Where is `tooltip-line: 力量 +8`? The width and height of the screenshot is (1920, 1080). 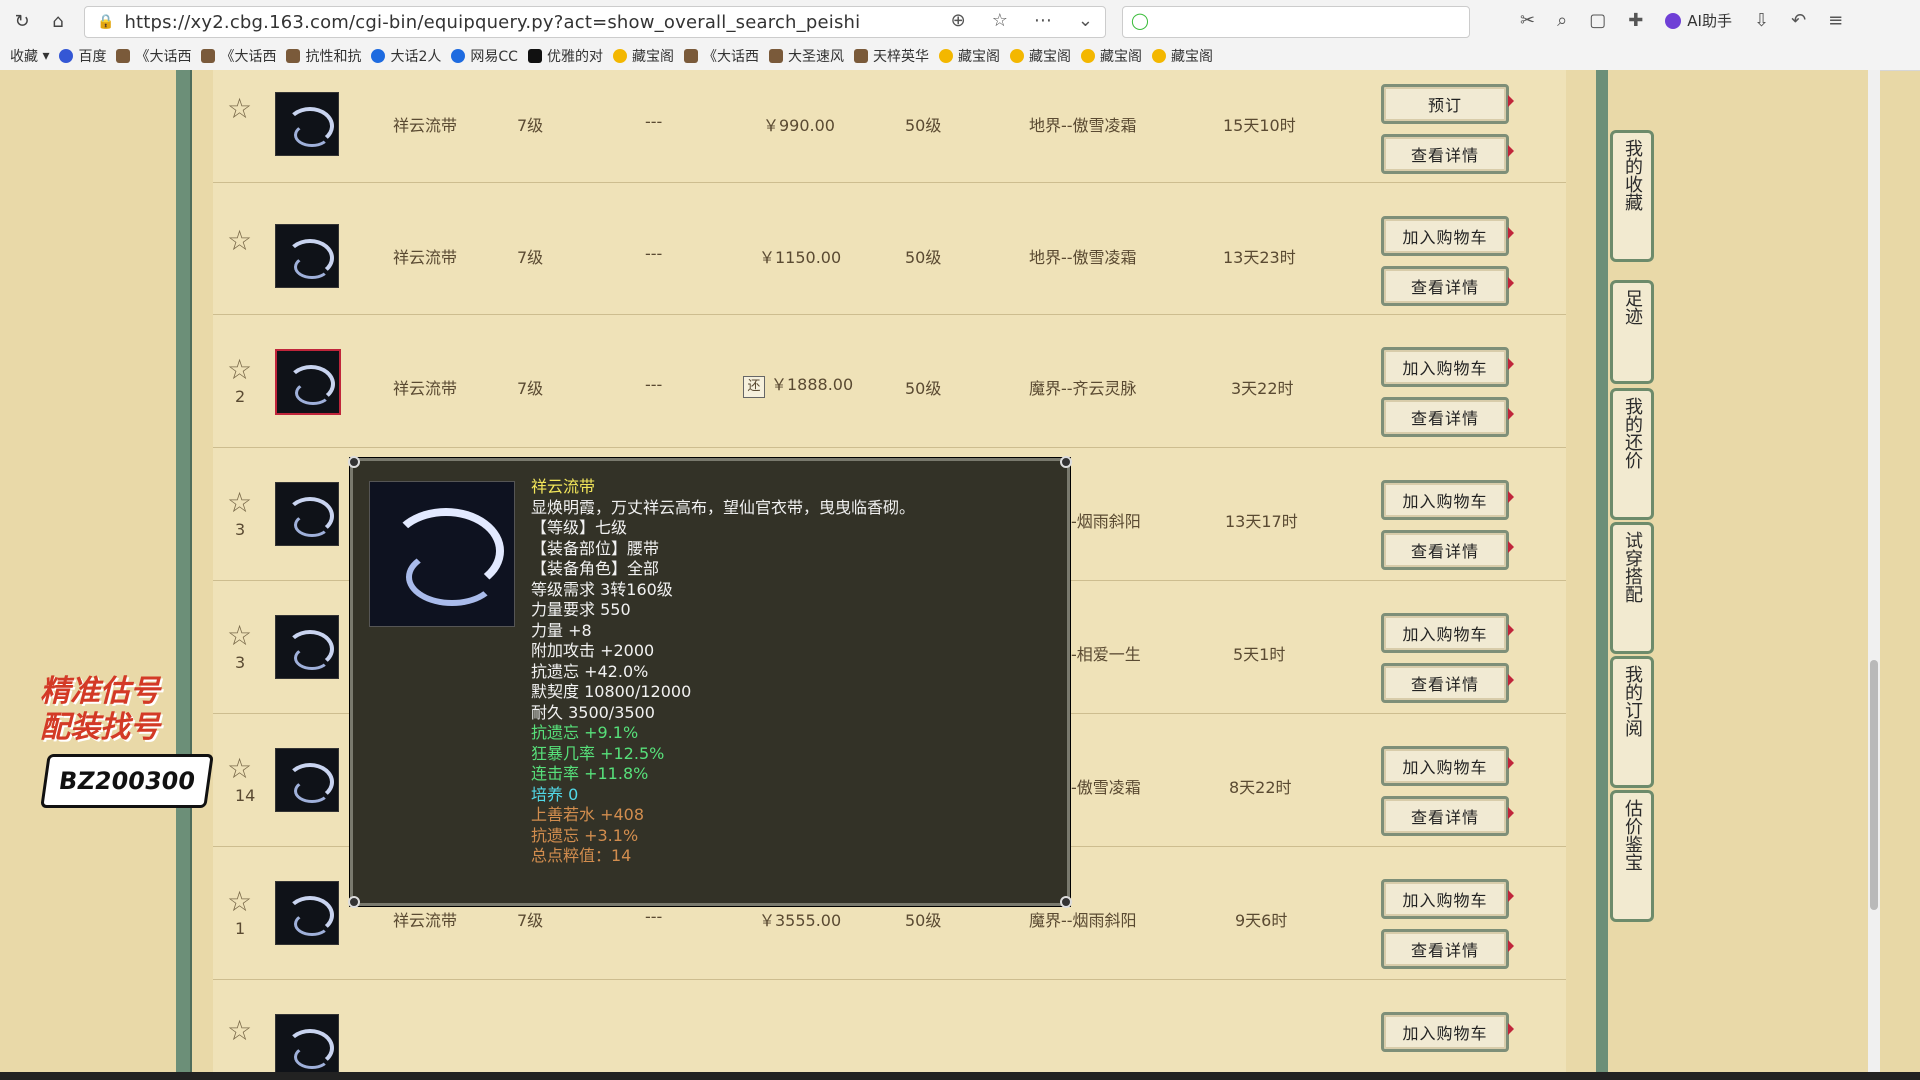
tooltip-line: 力量 +8 is located at coordinates (561, 630).